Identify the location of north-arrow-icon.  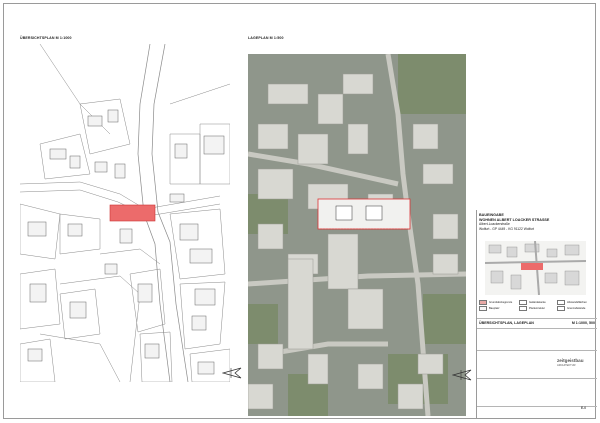
(232, 373).